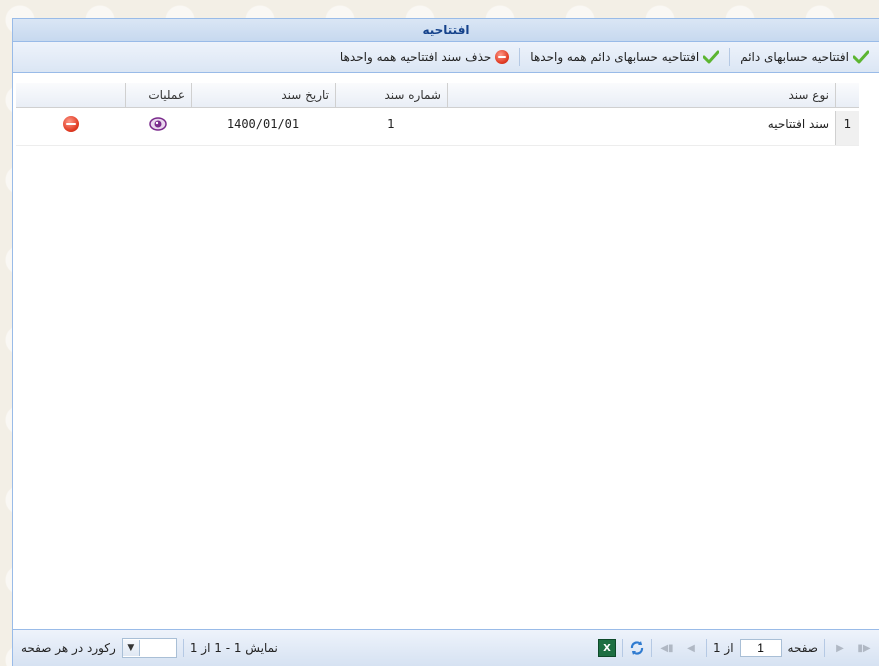  I want to click on cell-doc-type: سند افتتاحیه, so click(798, 124).